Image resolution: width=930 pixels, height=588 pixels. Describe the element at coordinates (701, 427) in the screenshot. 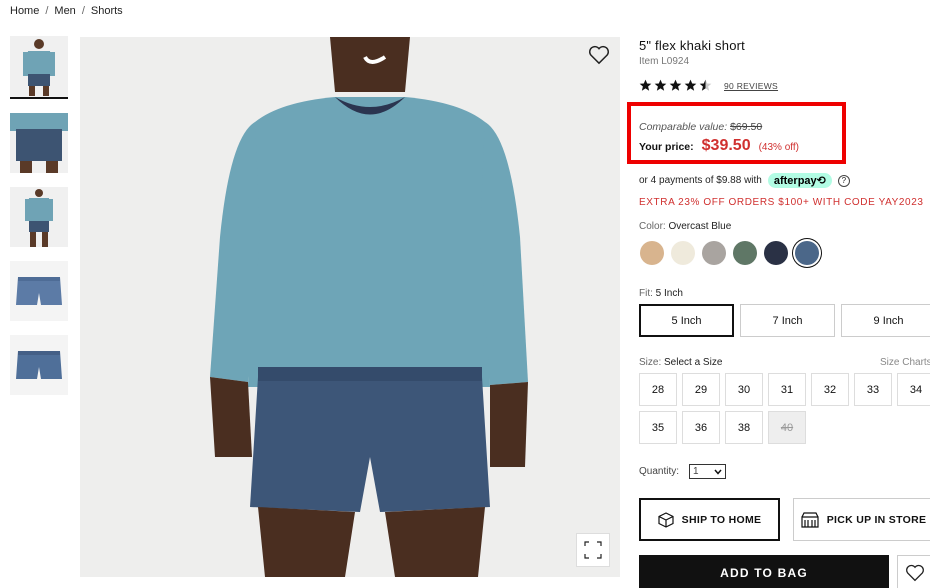

I see `size-option: 36` at that location.